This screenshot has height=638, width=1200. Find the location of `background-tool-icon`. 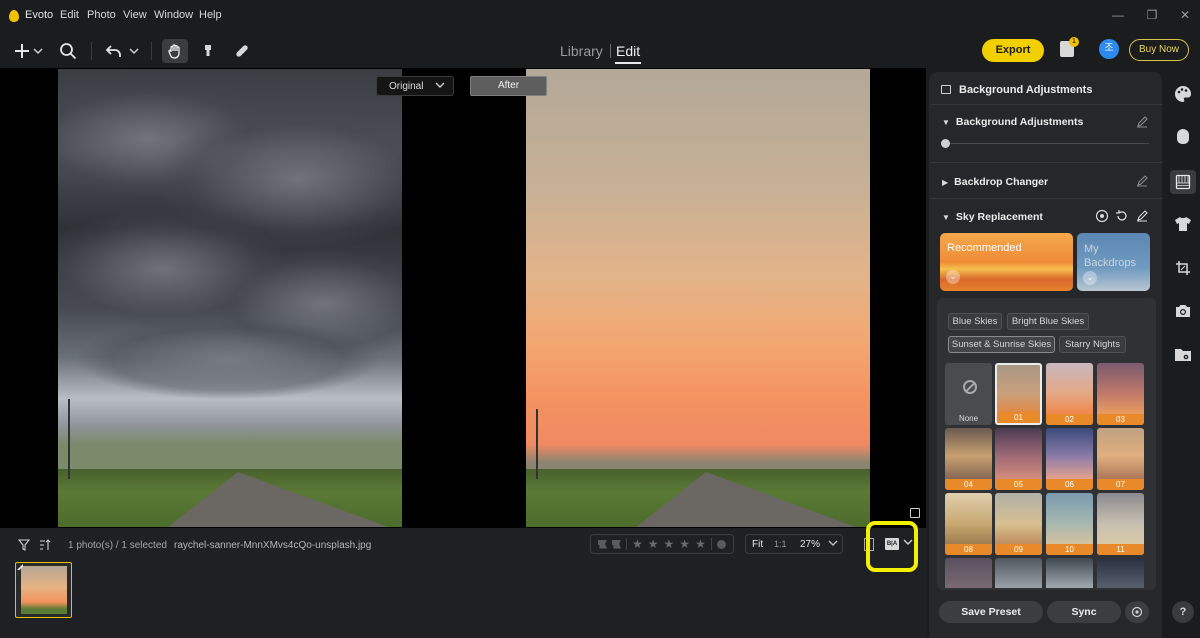

background-tool-icon is located at coordinates (1183, 182).